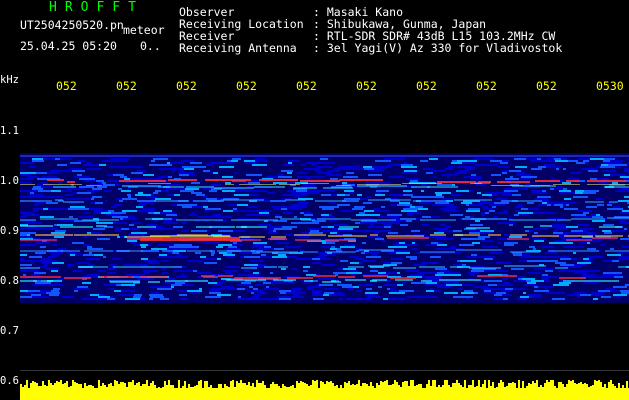 This screenshot has width=629, height=400. What do you see at coordinates (72, 25) in the screenshot?
I see `file-name: UT2504250520.pn` at bounding box center [72, 25].